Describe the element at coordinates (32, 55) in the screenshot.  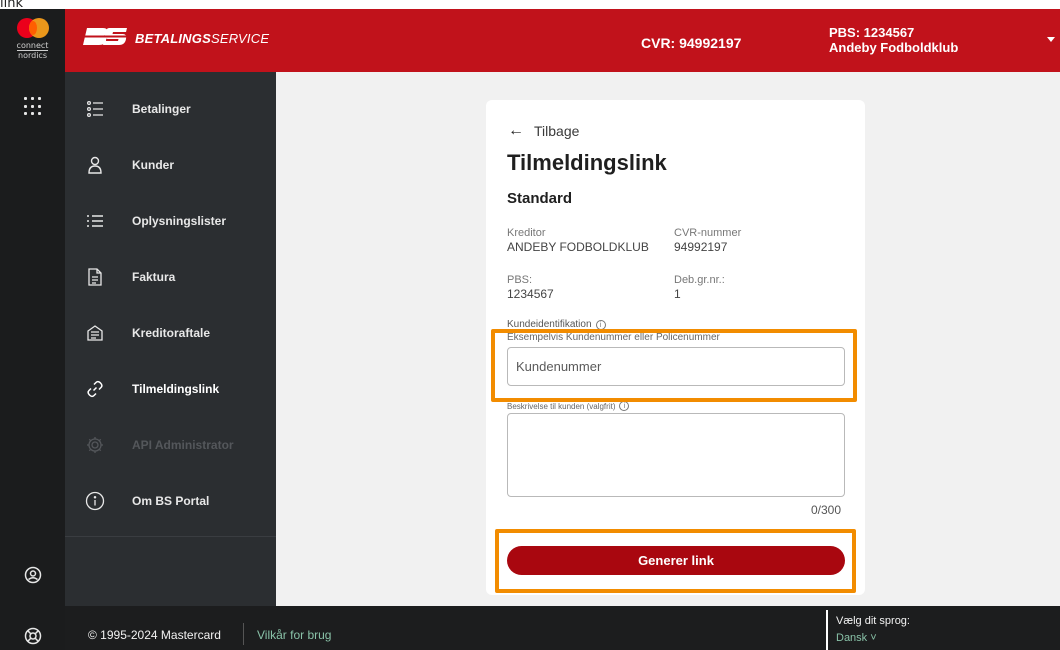
I see `rail-logo-line2: nordics` at that location.